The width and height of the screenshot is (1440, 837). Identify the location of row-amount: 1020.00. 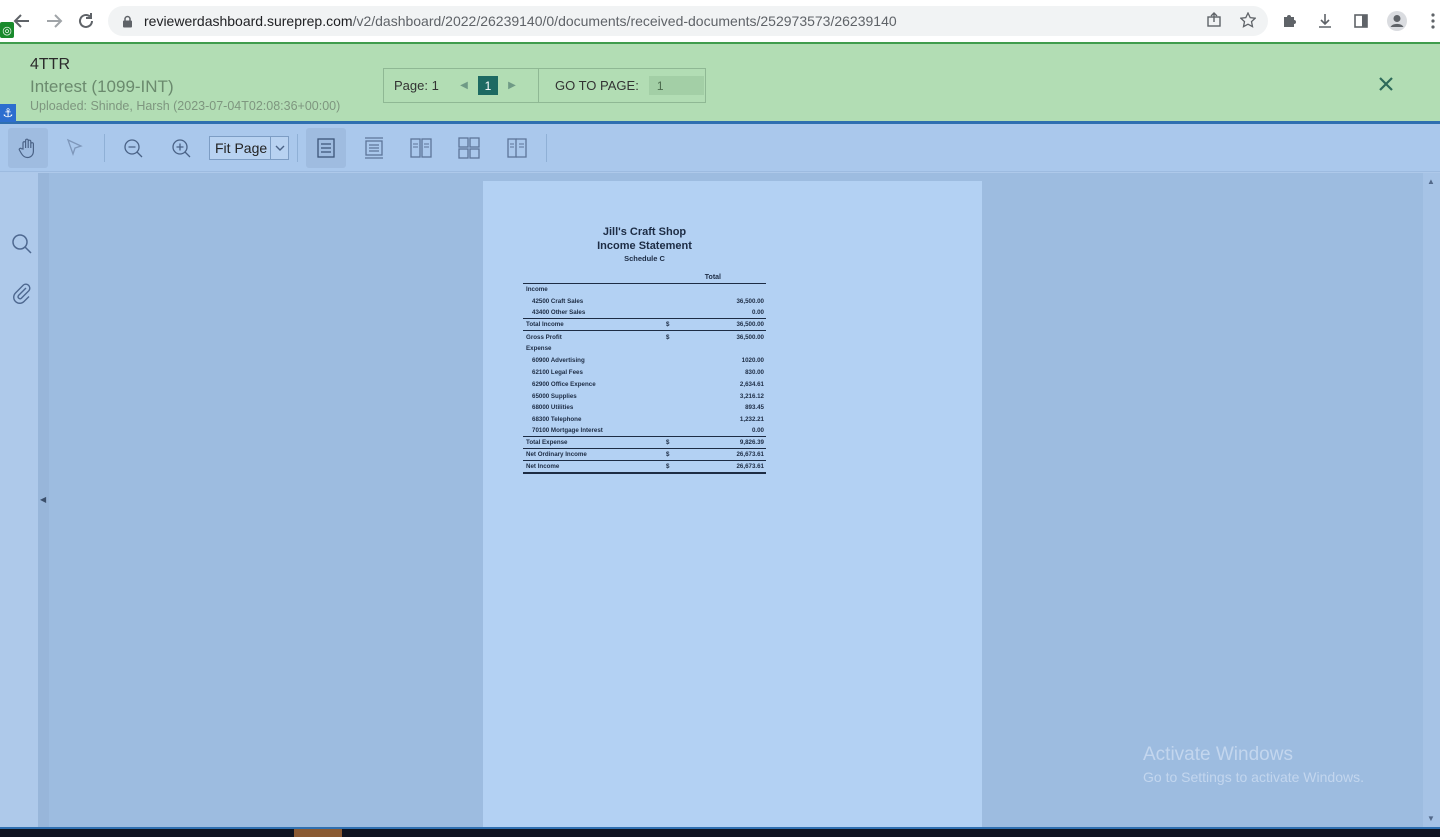
(752, 361).